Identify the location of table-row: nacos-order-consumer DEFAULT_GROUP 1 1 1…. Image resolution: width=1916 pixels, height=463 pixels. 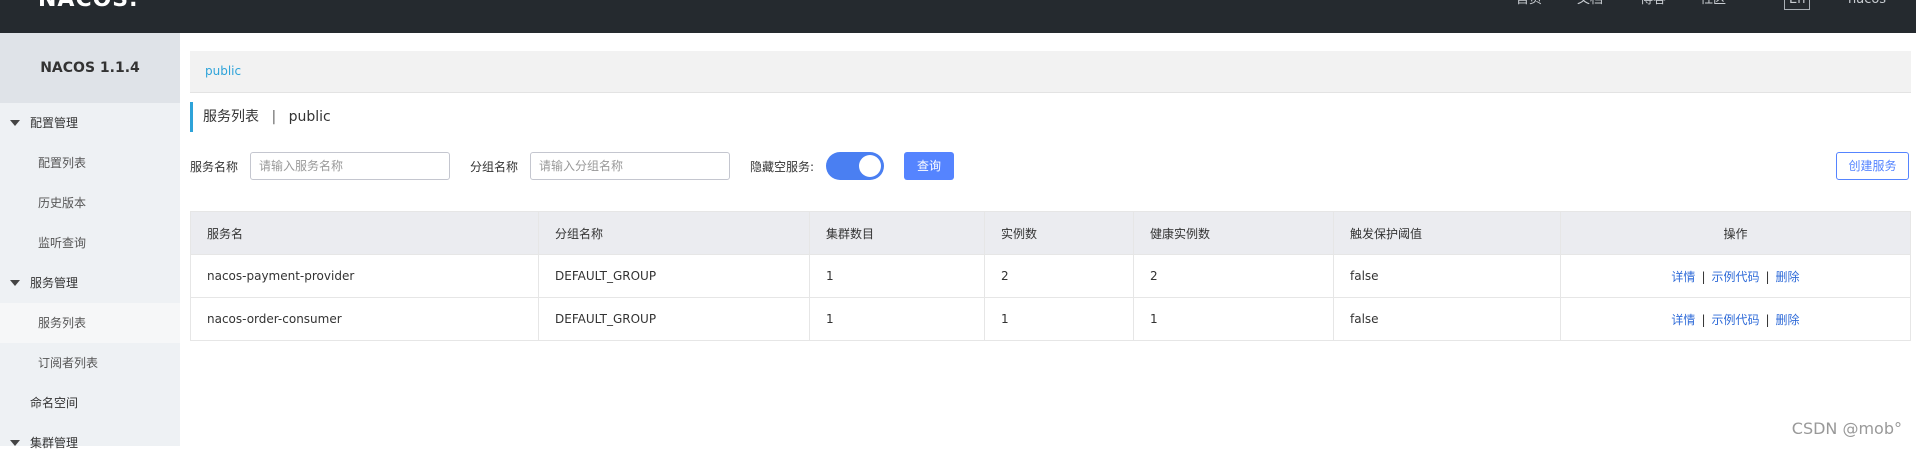
(1050, 319).